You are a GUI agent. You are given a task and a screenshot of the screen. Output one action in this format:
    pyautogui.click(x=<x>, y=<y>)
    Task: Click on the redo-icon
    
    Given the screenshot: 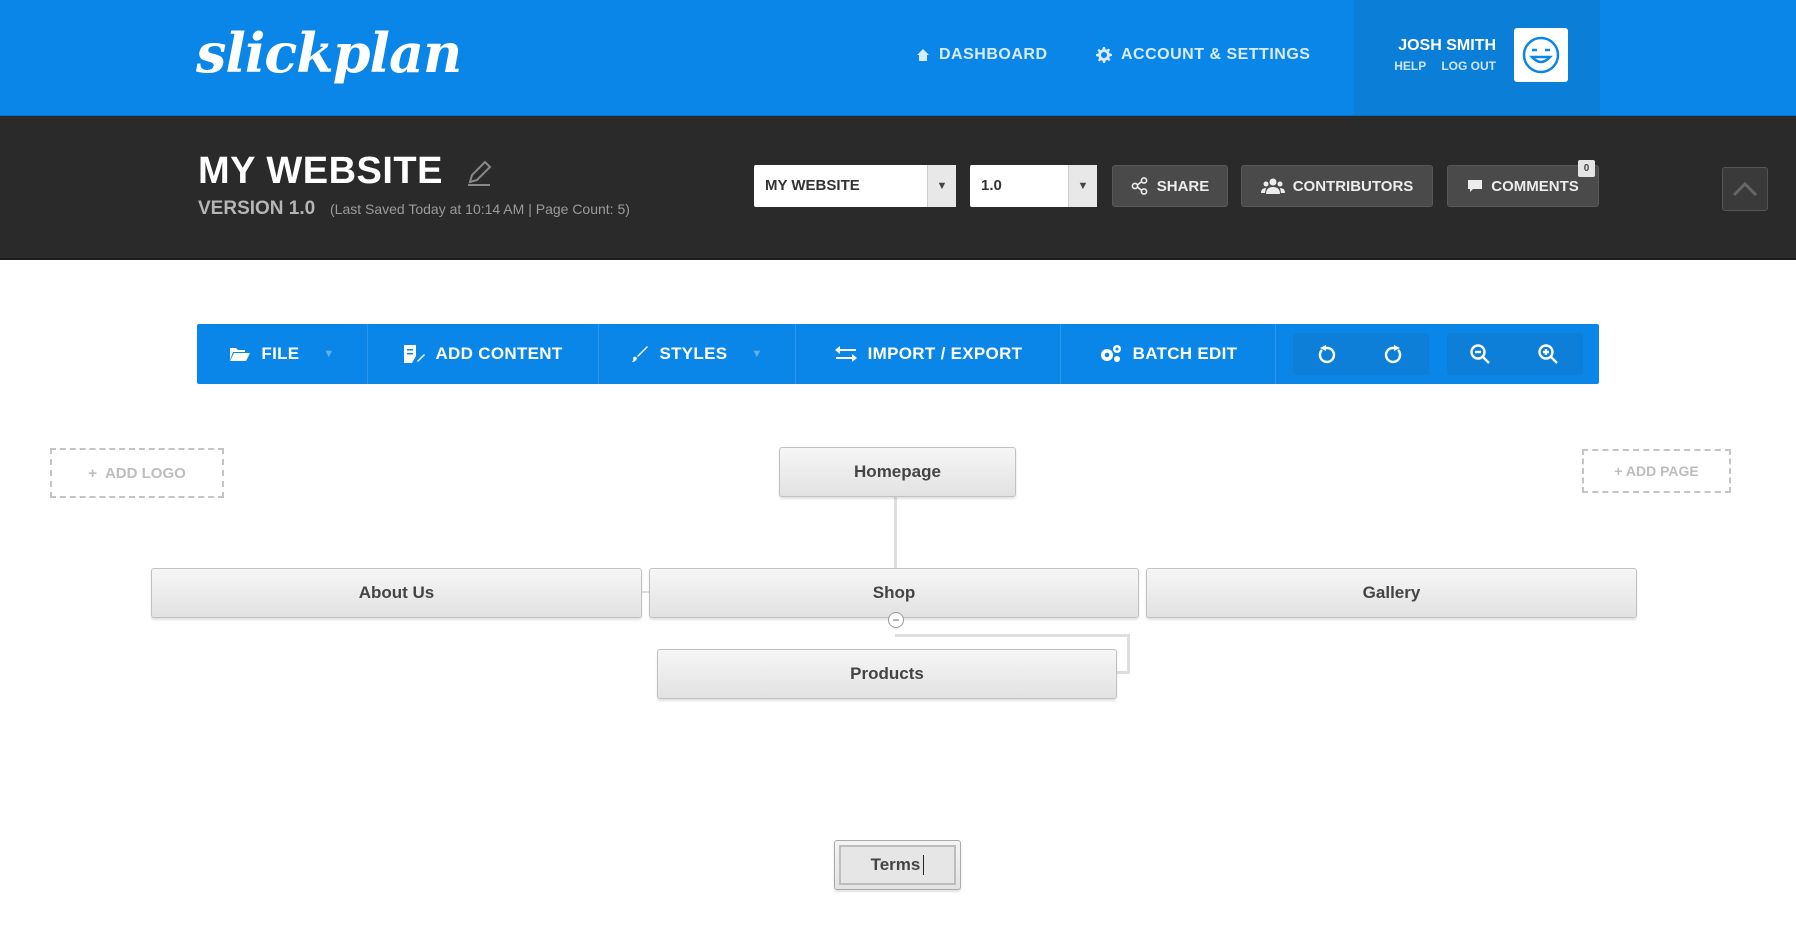 What is the action you would take?
    pyautogui.click(x=1393, y=354)
    